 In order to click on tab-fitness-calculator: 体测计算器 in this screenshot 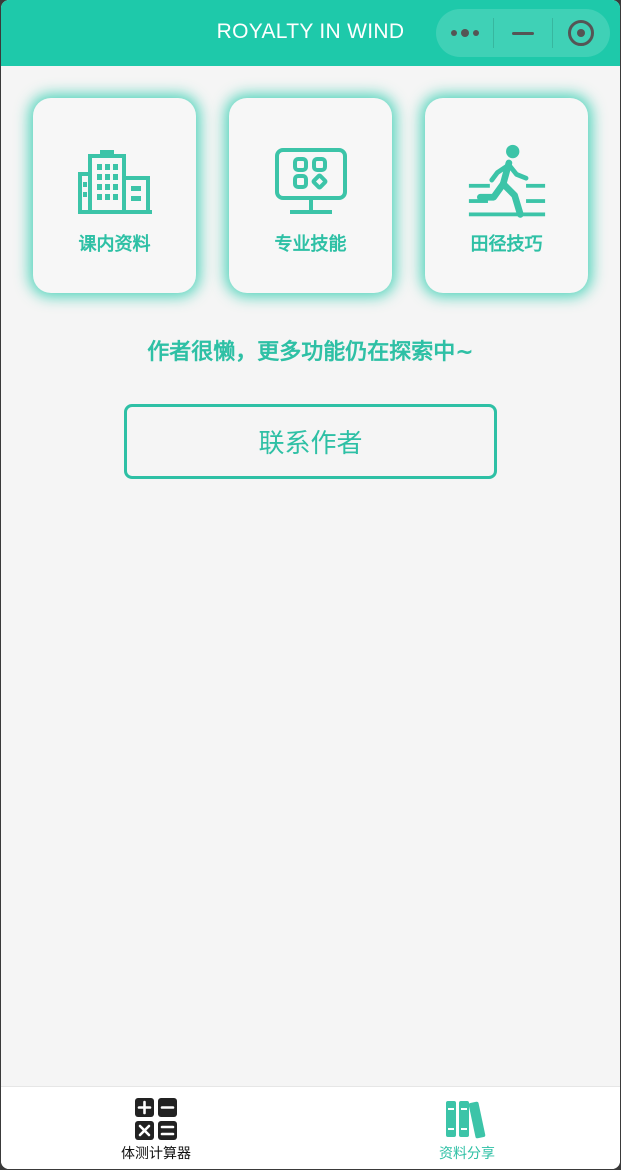, I will do `click(156, 1128)`.